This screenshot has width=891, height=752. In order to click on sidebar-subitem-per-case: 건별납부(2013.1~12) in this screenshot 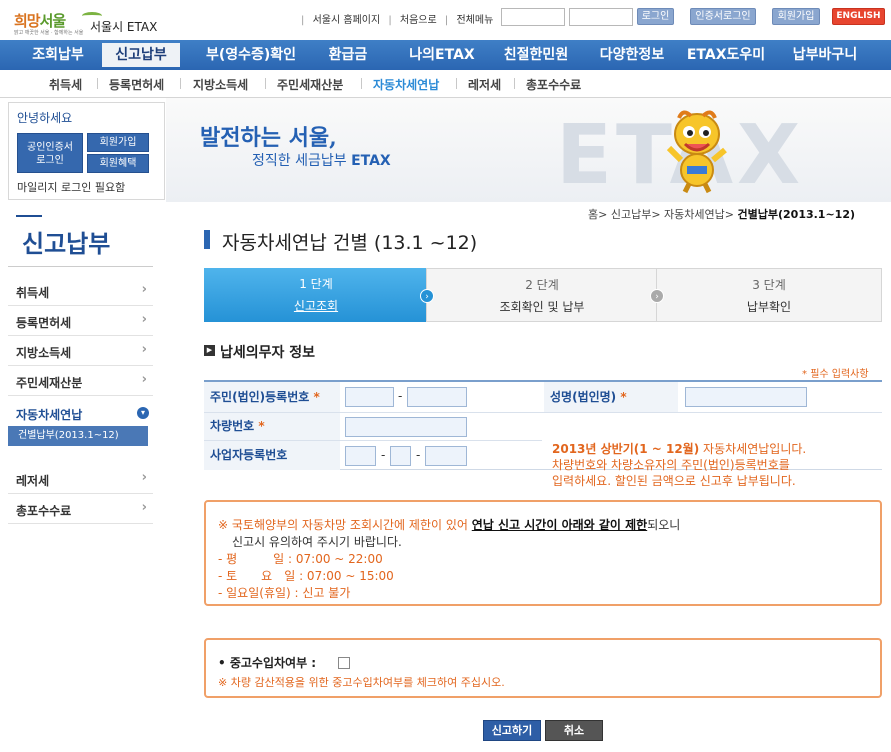, I will do `click(78, 436)`.